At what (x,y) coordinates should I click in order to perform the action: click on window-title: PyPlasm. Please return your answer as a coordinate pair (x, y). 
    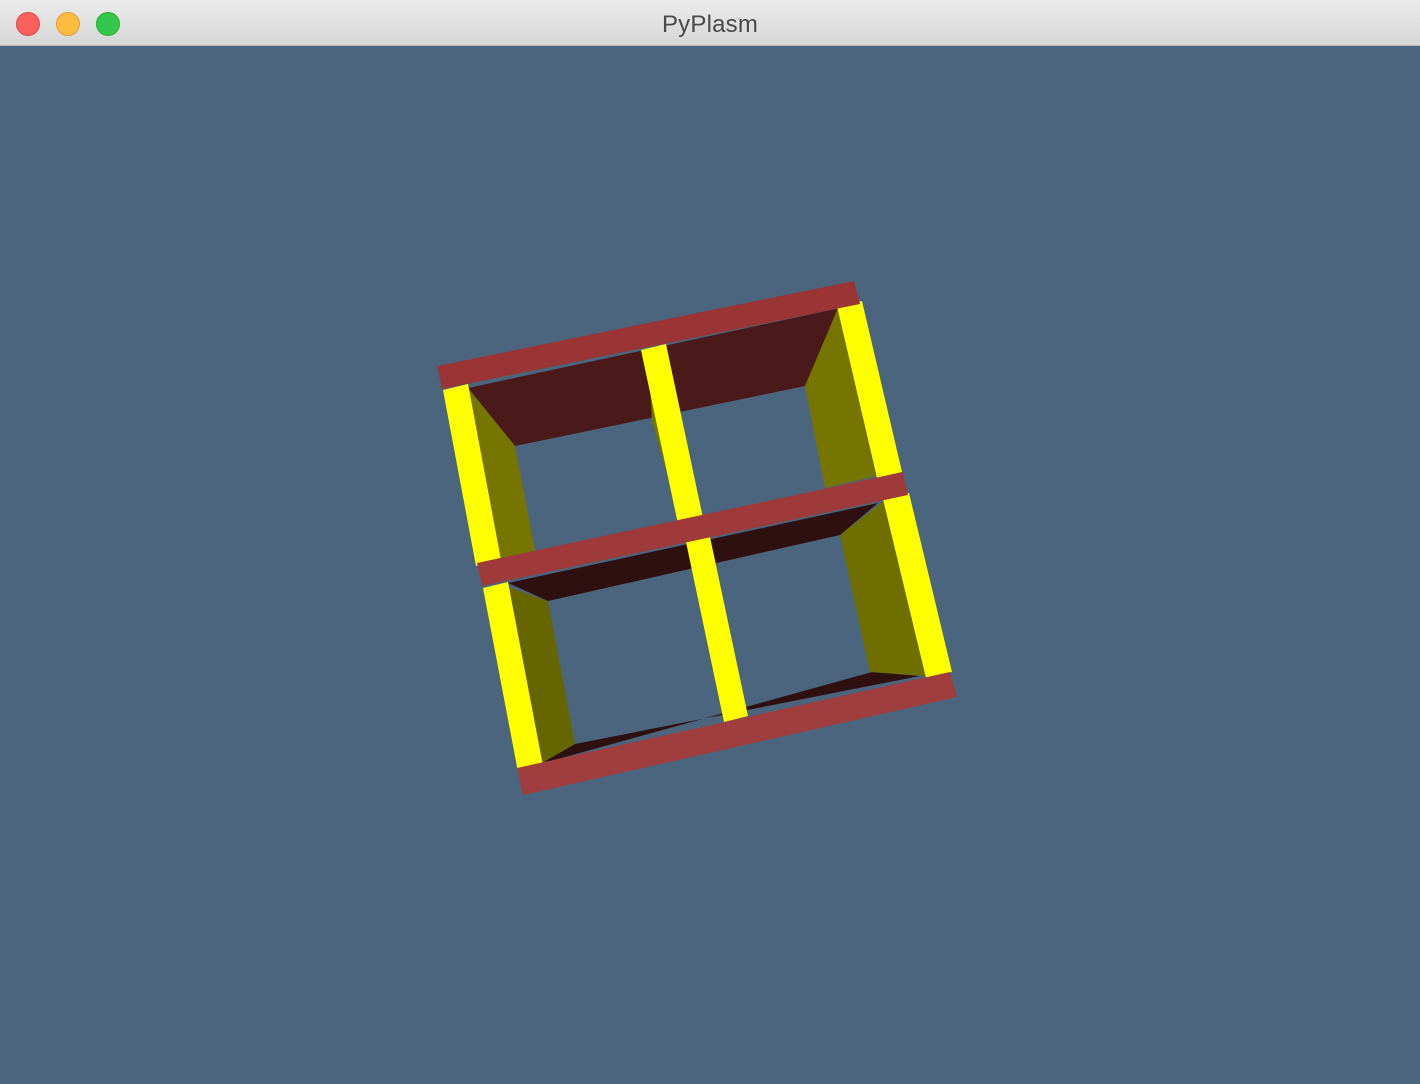
    Looking at the image, I should click on (710, 24).